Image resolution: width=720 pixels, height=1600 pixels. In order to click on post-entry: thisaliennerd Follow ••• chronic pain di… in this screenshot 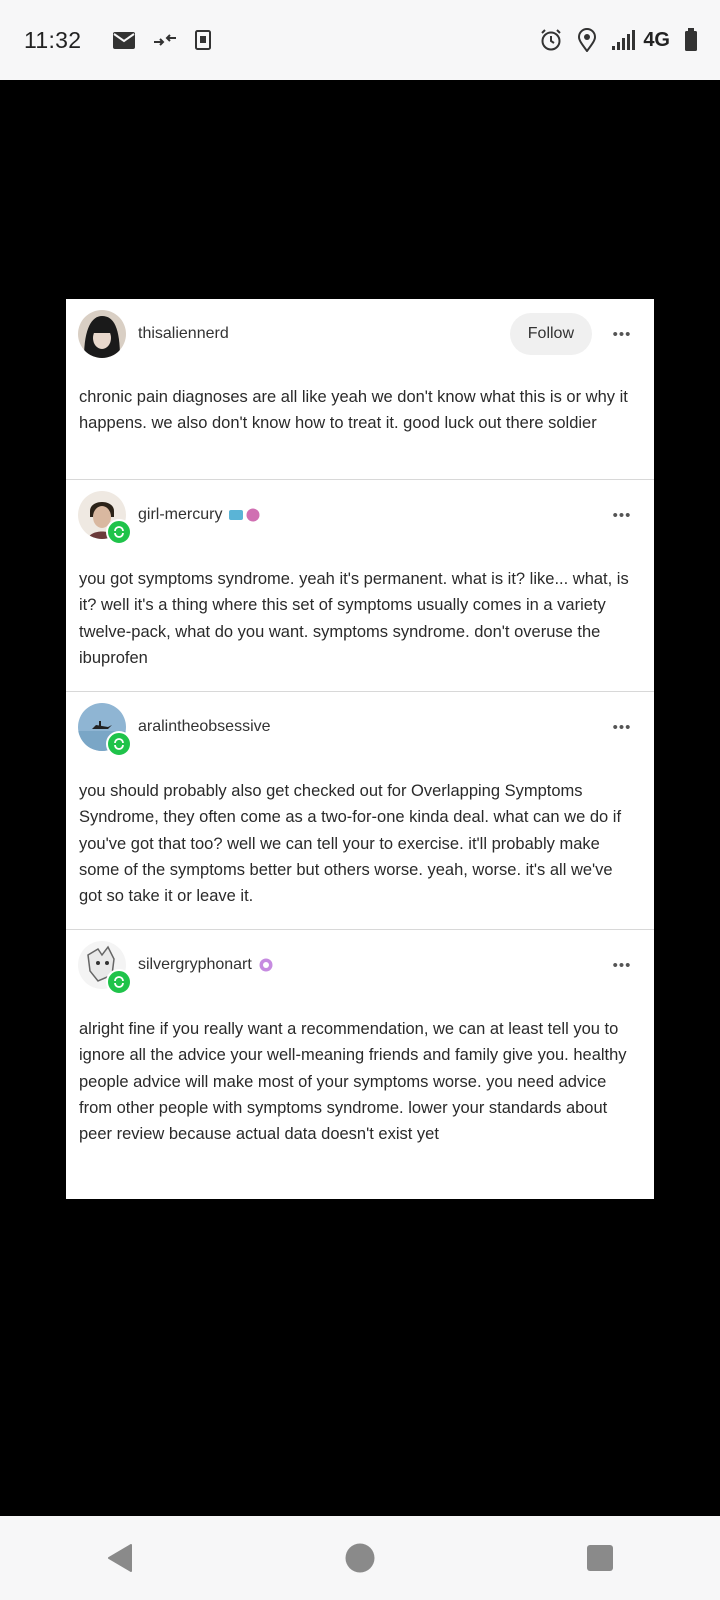, I will do `click(360, 389)`.